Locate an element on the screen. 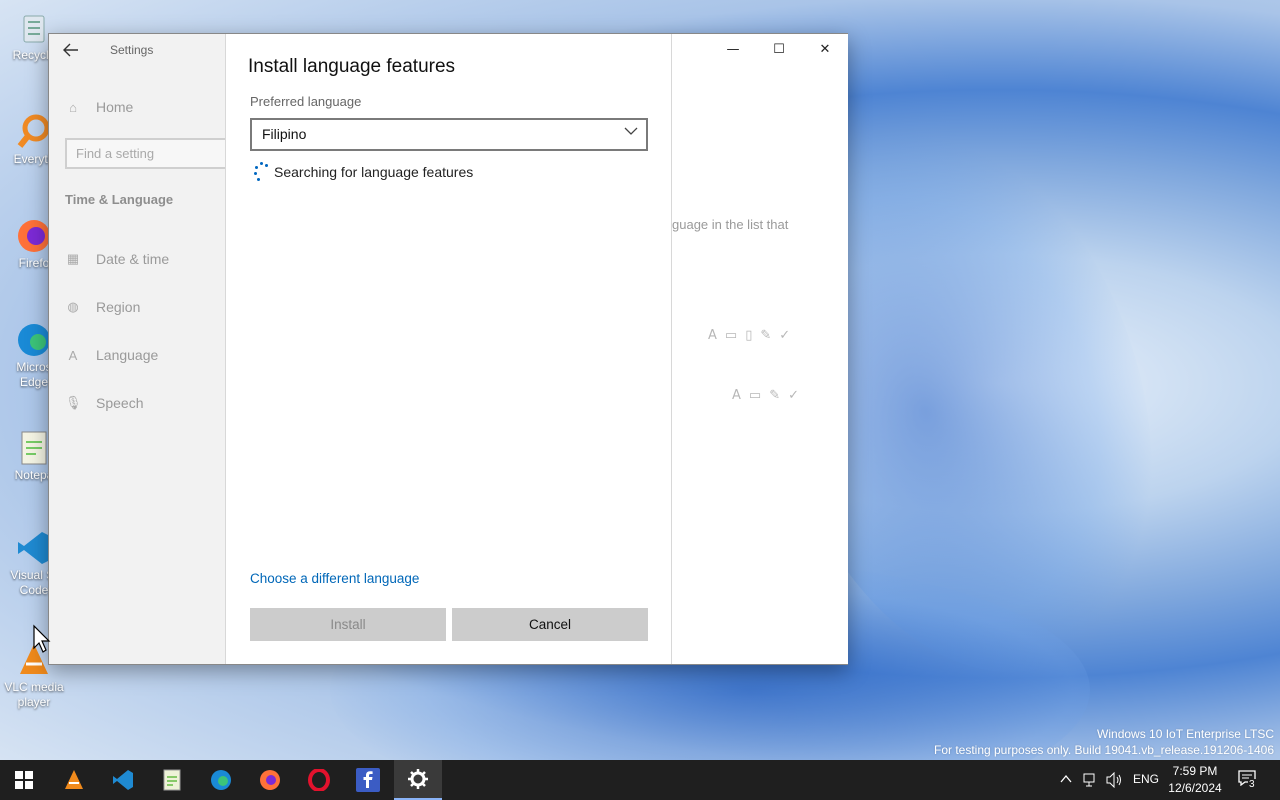 The height and width of the screenshot is (800, 1280). cancel-button: Cancel is located at coordinates (550, 624).